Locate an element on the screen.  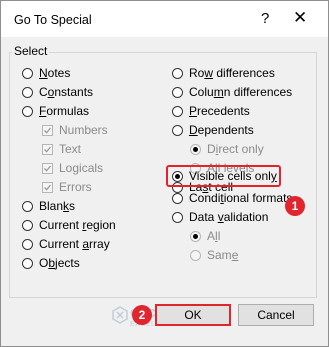
check-numbers: Numbers is located at coordinates (75, 130).